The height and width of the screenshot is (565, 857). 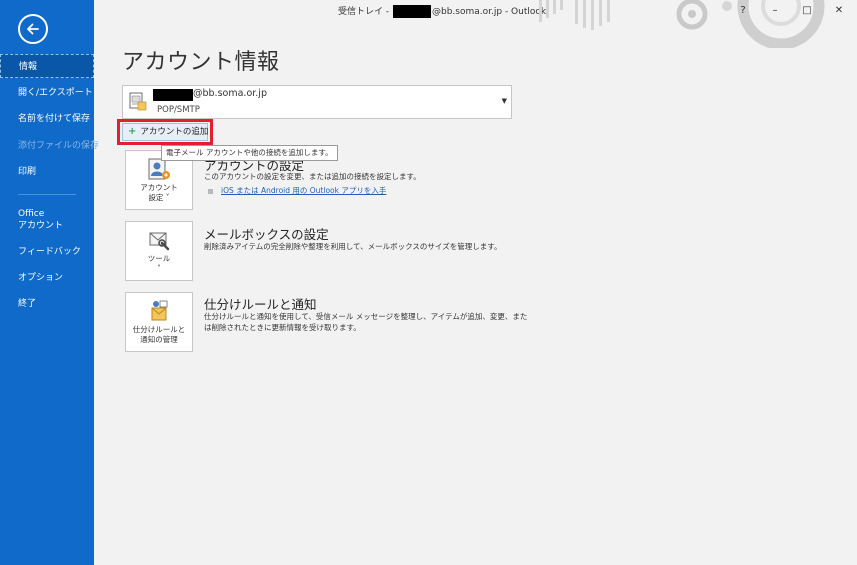 I want to click on nav-exit: 終了, so click(x=47, y=304).